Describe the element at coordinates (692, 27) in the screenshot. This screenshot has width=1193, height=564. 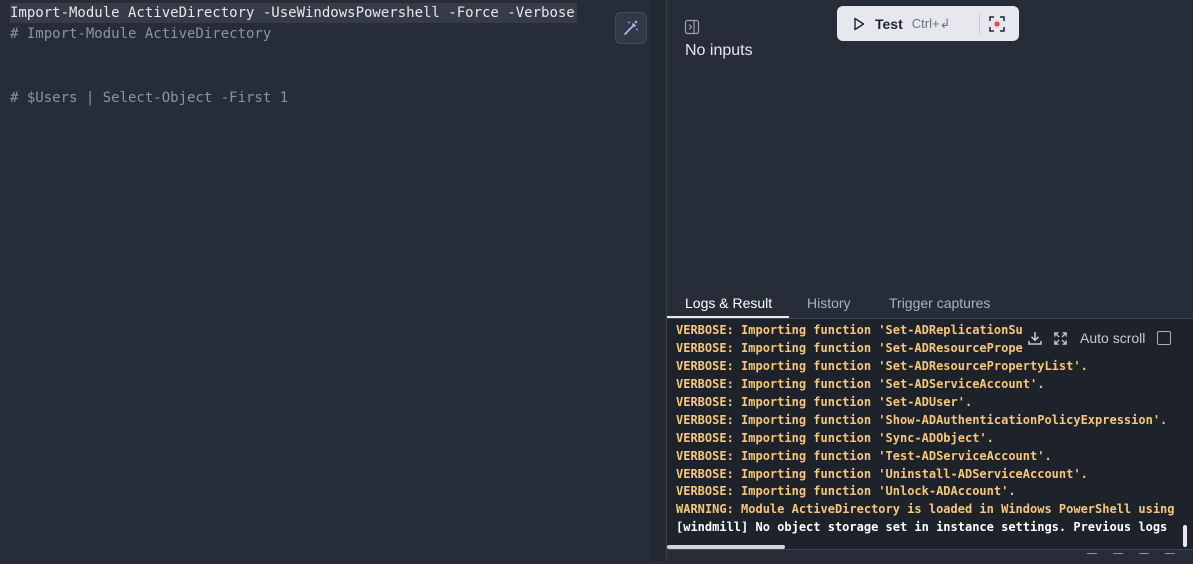
I see `panel-toggle-icon` at that location.